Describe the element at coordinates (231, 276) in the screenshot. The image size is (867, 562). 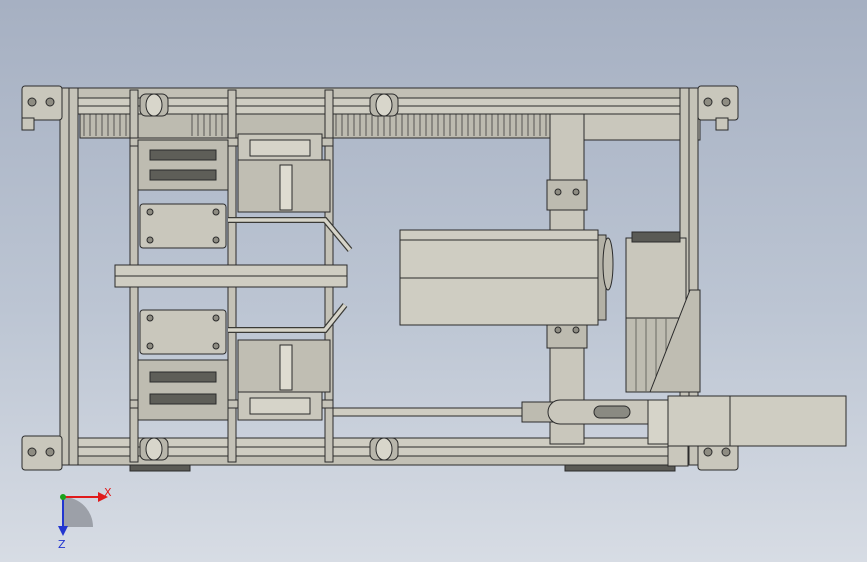
I see `clamp-bar` at that location.